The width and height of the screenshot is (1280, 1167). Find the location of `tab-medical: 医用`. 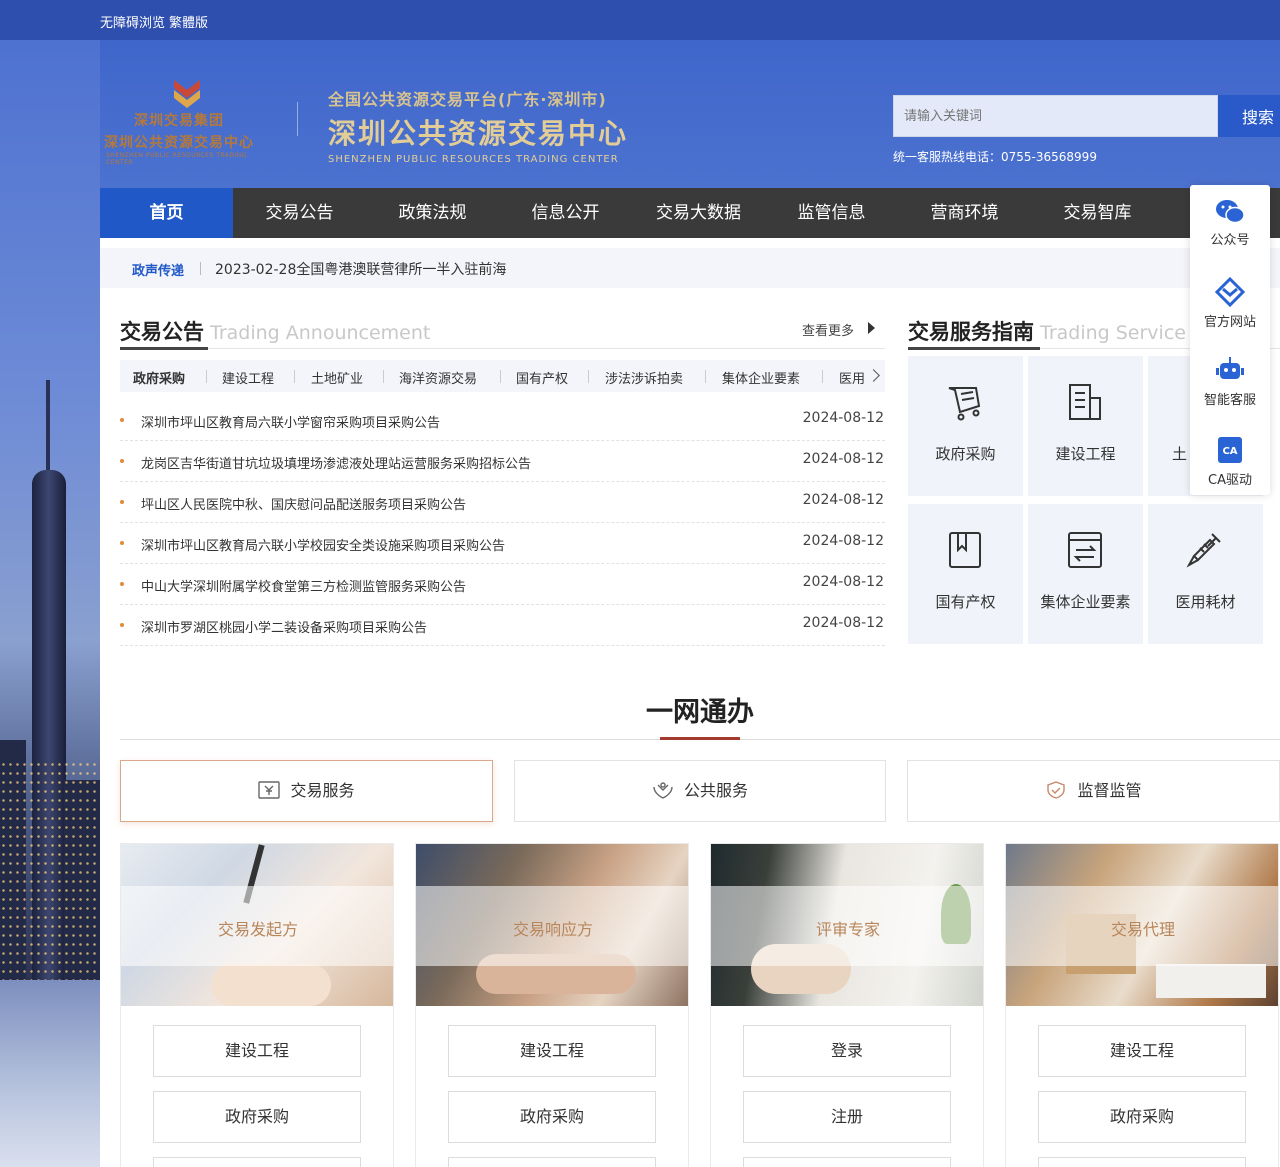

tab-medical: 医用 is located at coordinates (852, 377).